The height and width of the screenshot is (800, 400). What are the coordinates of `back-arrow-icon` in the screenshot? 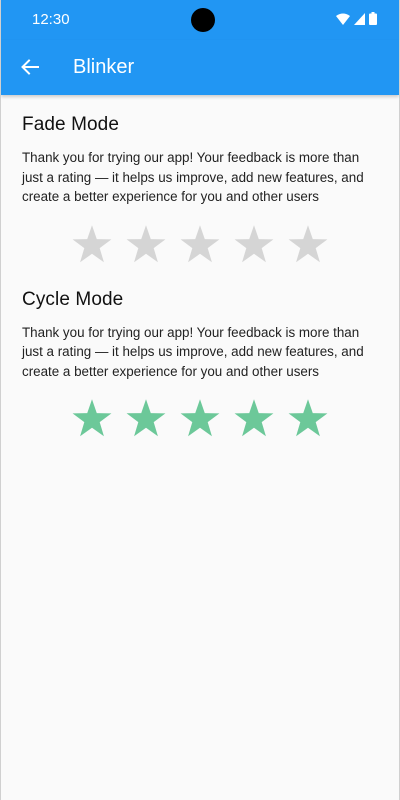 It's located at (30, 67).